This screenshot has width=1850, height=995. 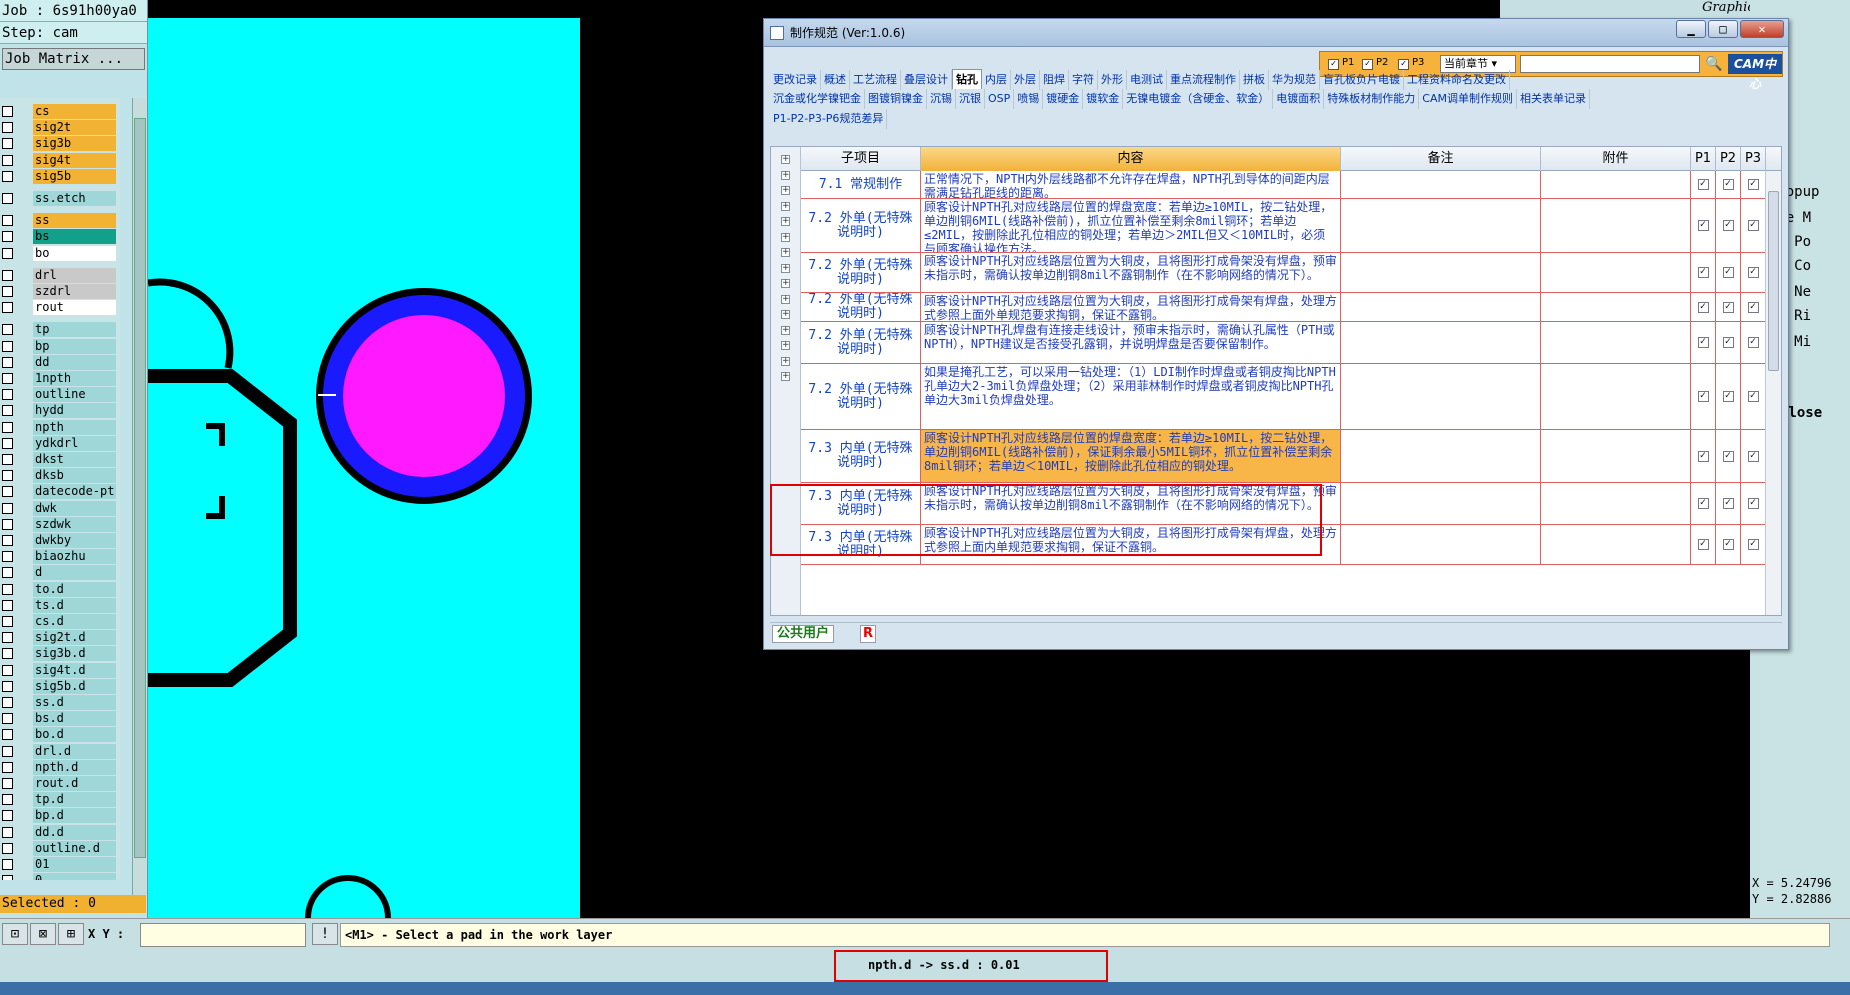 I want to click on layer-row: bs.d, so click(x=58, y=719).